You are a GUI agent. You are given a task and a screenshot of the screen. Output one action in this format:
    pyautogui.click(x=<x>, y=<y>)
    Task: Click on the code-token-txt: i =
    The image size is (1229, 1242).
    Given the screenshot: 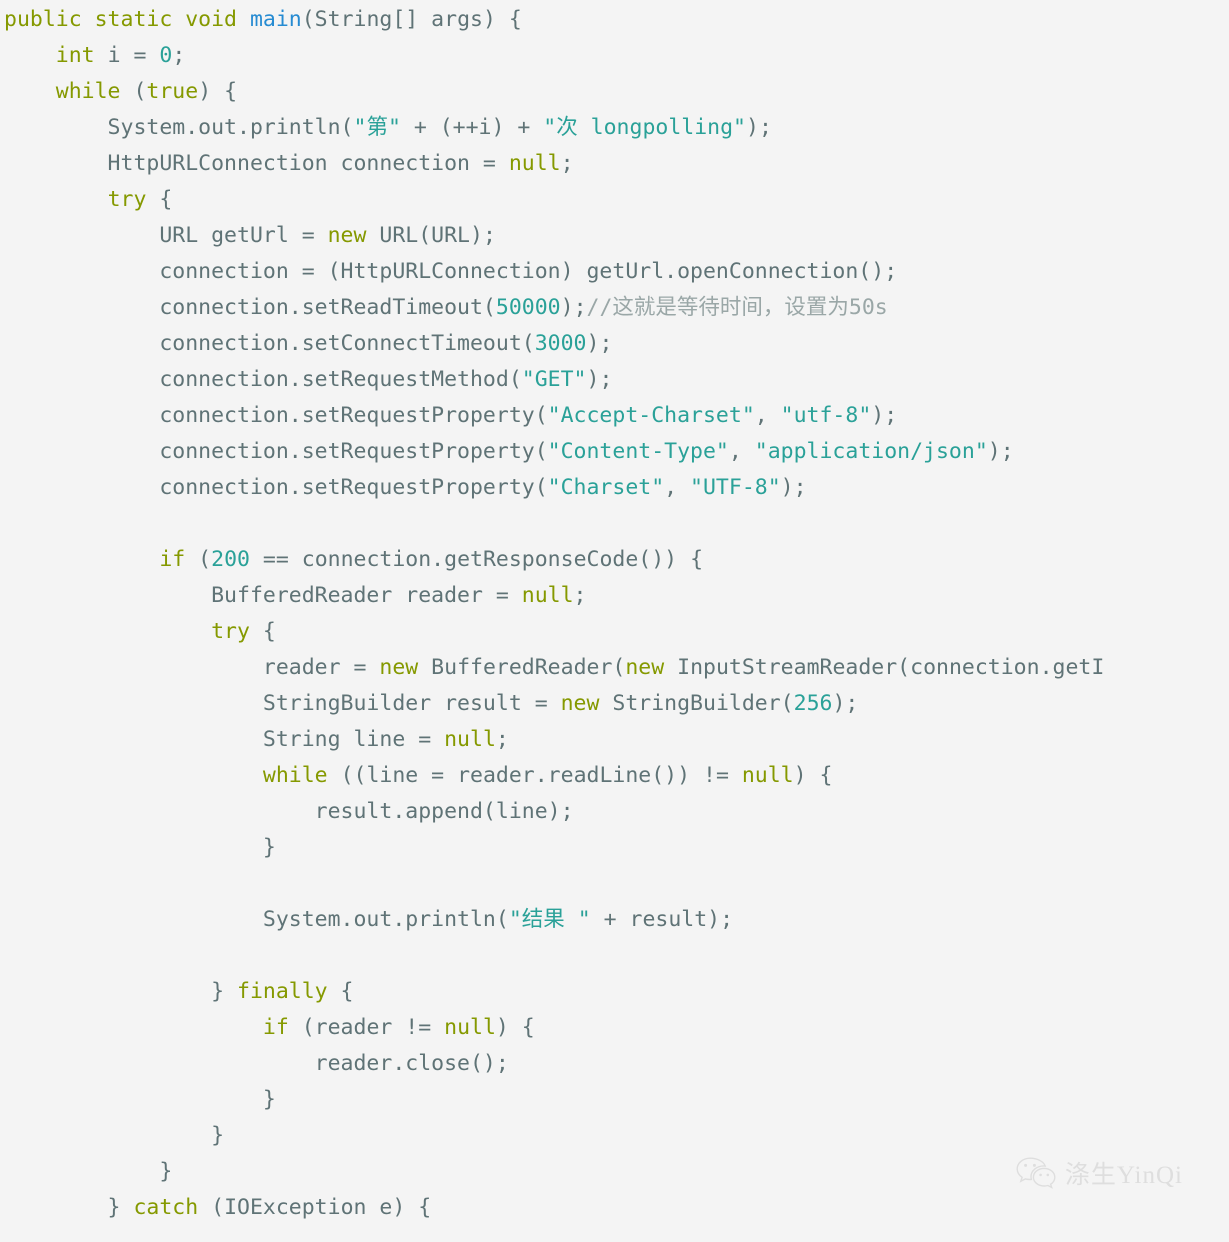 What is the action you would take?
    pyautogui.click(x=127, y=55)
    